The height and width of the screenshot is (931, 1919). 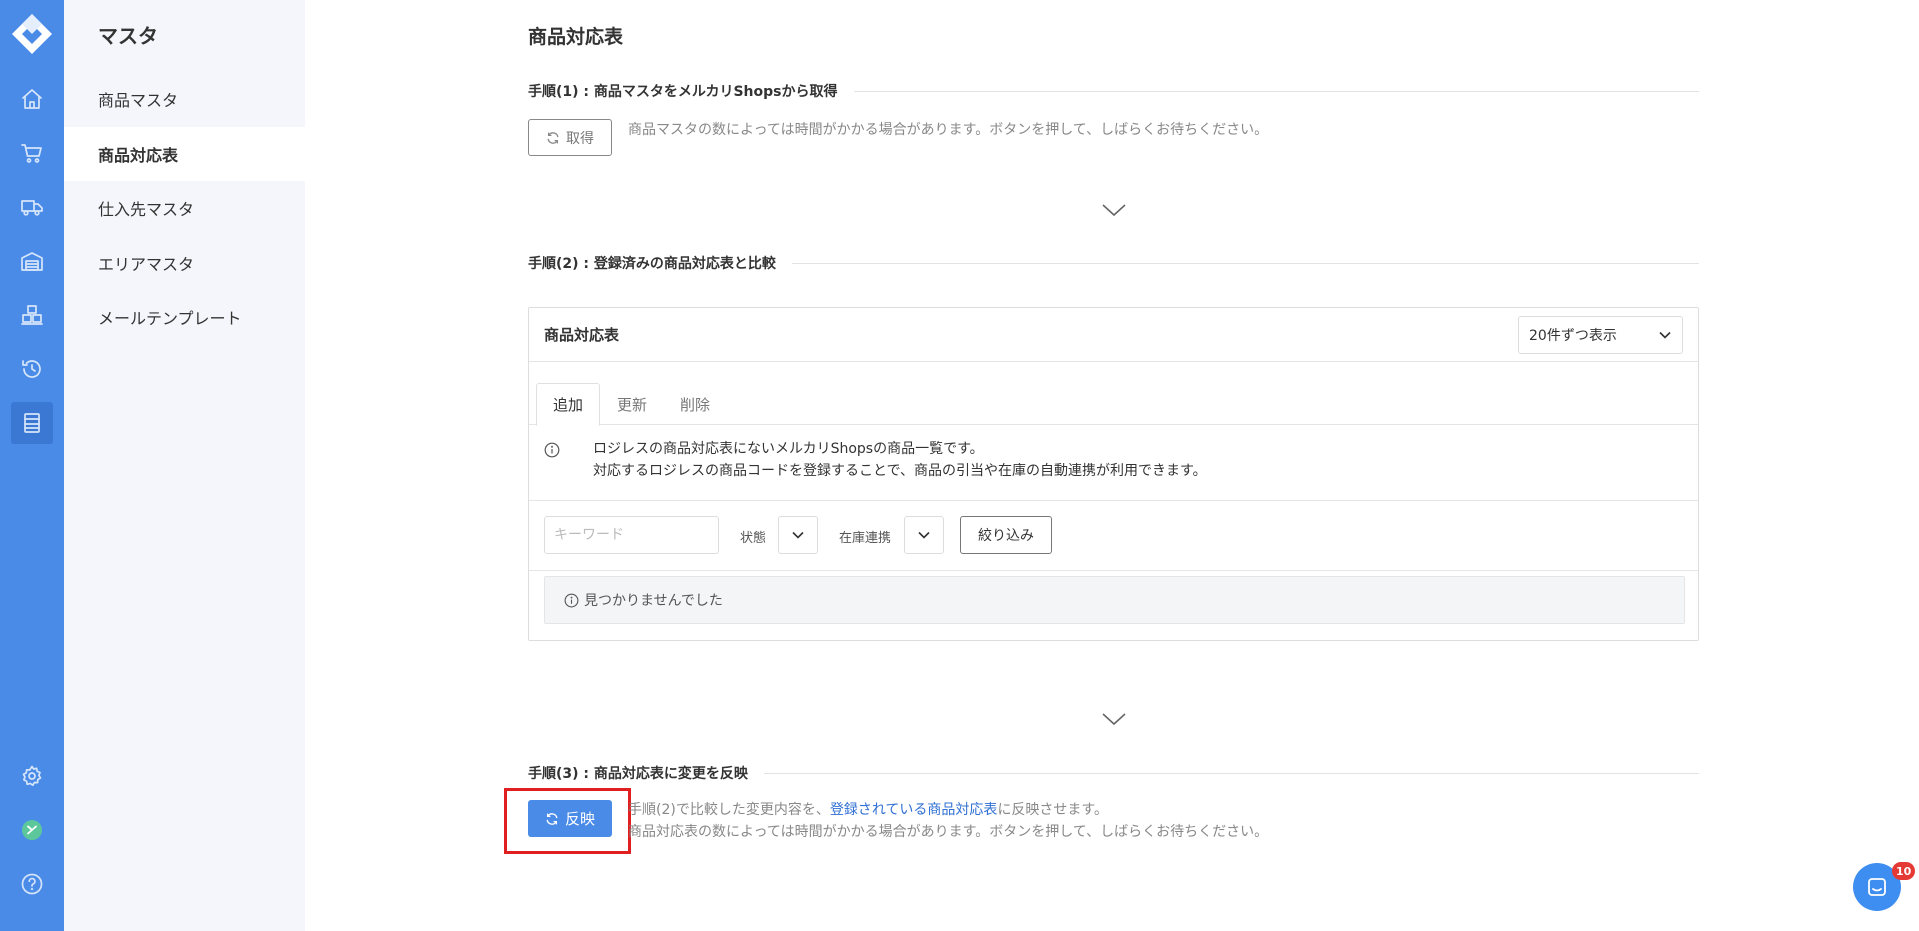 I want to click on warehouse-icon, so click(x=32, y=261).